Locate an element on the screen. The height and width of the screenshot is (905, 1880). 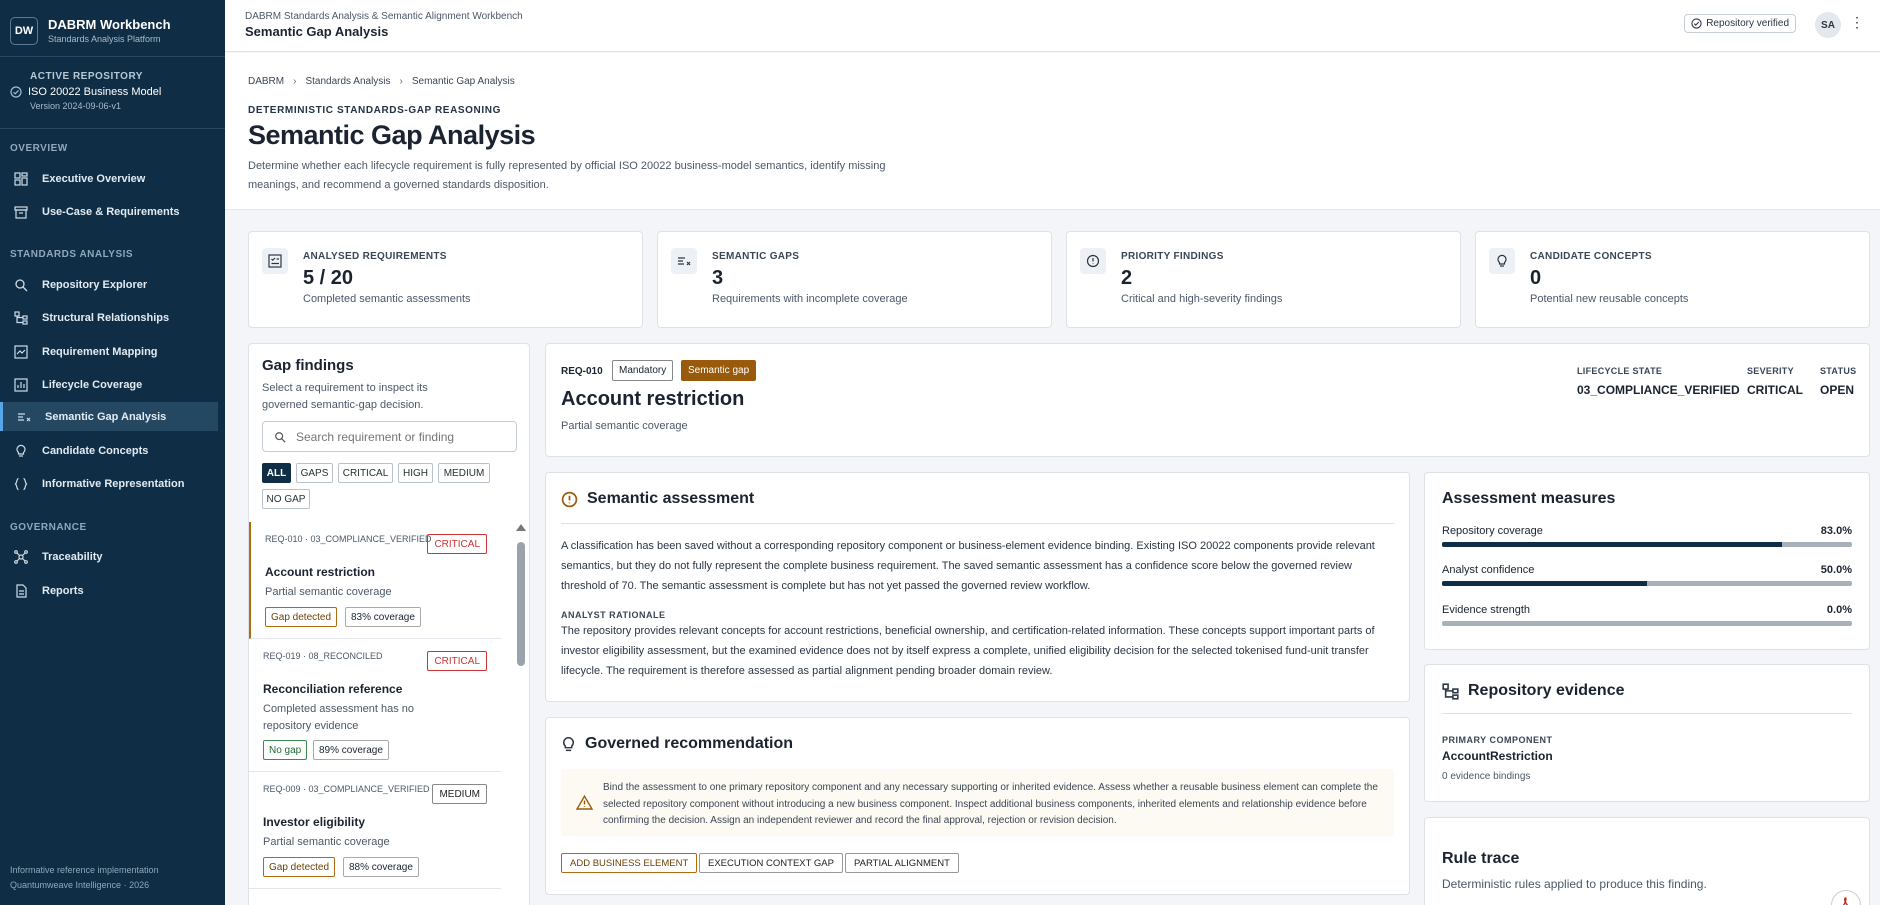
breadcrumb-item: Standards Analysis is located at coordinates (347, 81).